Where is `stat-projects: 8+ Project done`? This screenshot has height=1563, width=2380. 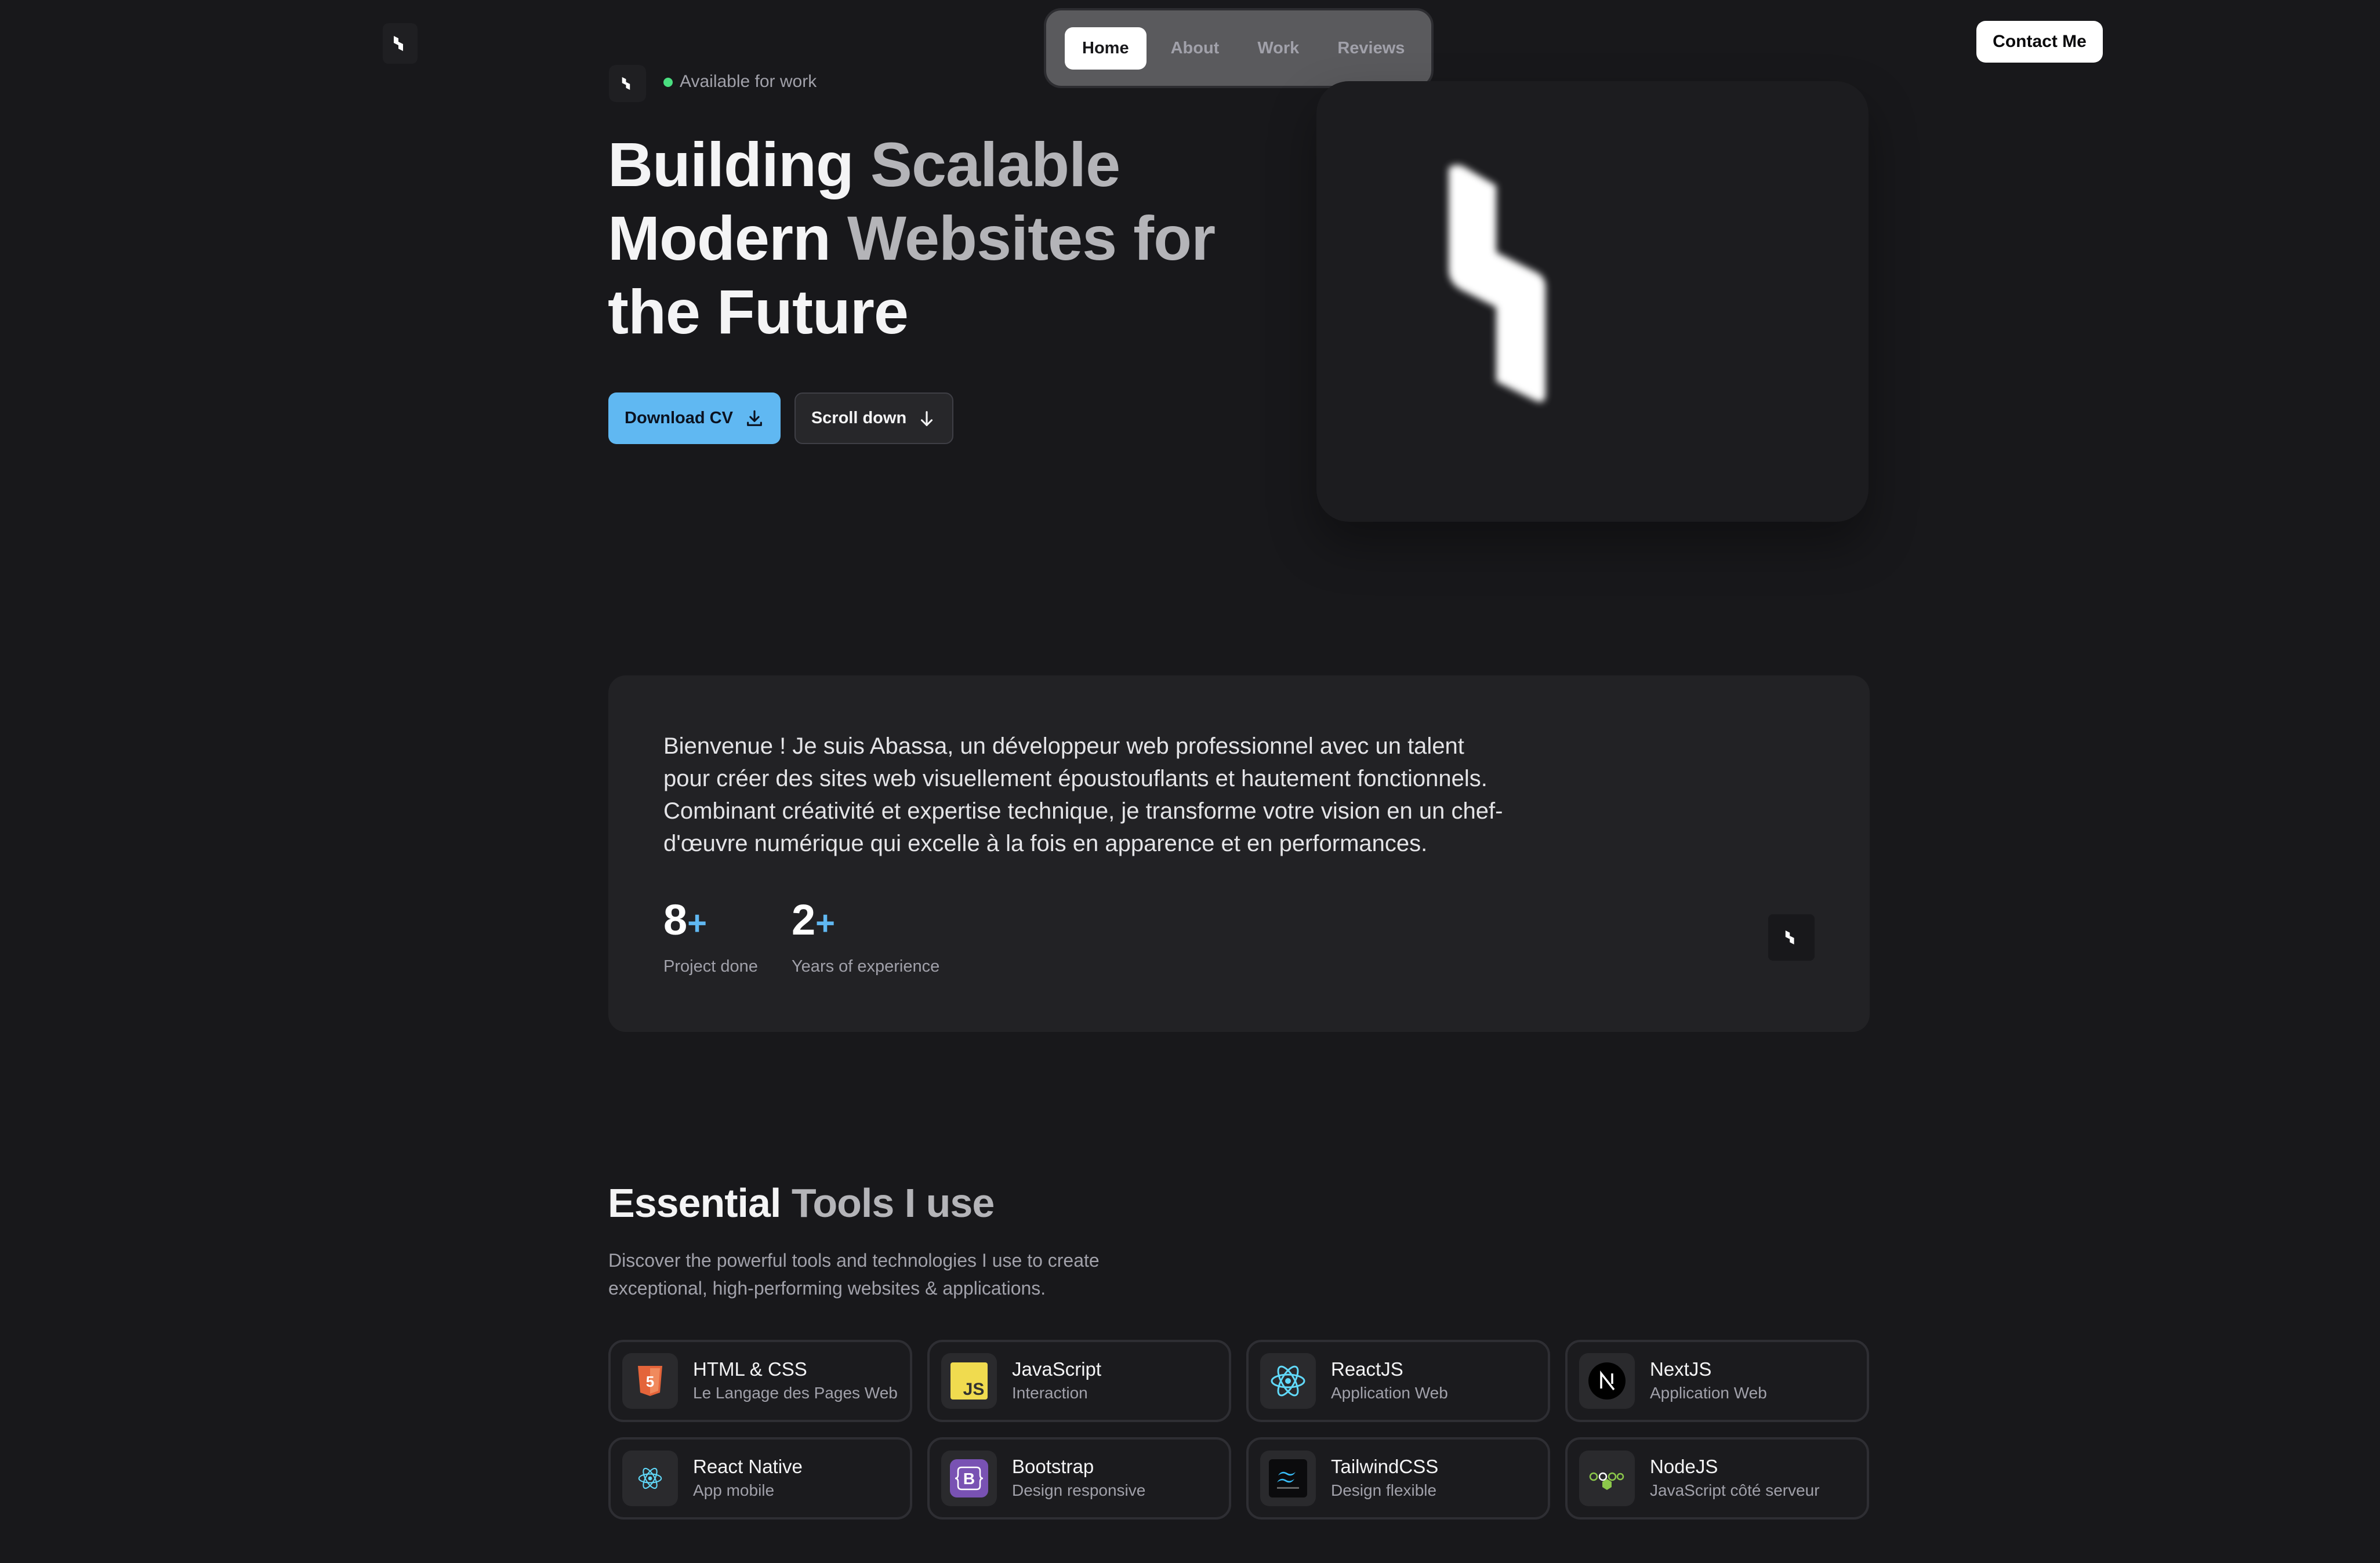
stat-projects: 8+ Project done is located at coordinates (711, 936).